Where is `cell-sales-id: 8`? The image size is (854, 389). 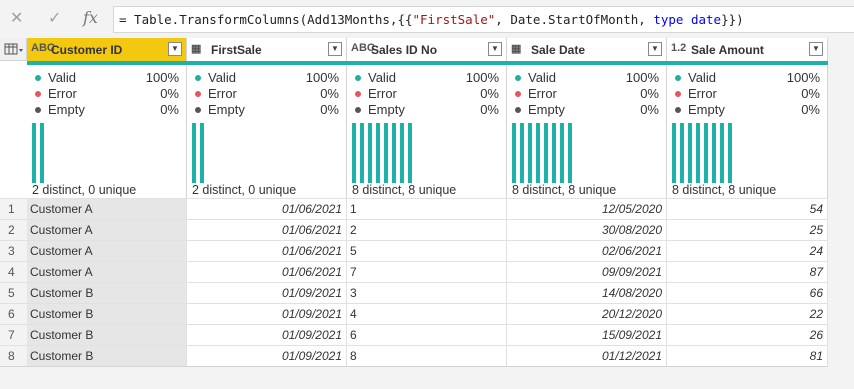
cell-sales-id: 8 is located at coordinates (427, 356).